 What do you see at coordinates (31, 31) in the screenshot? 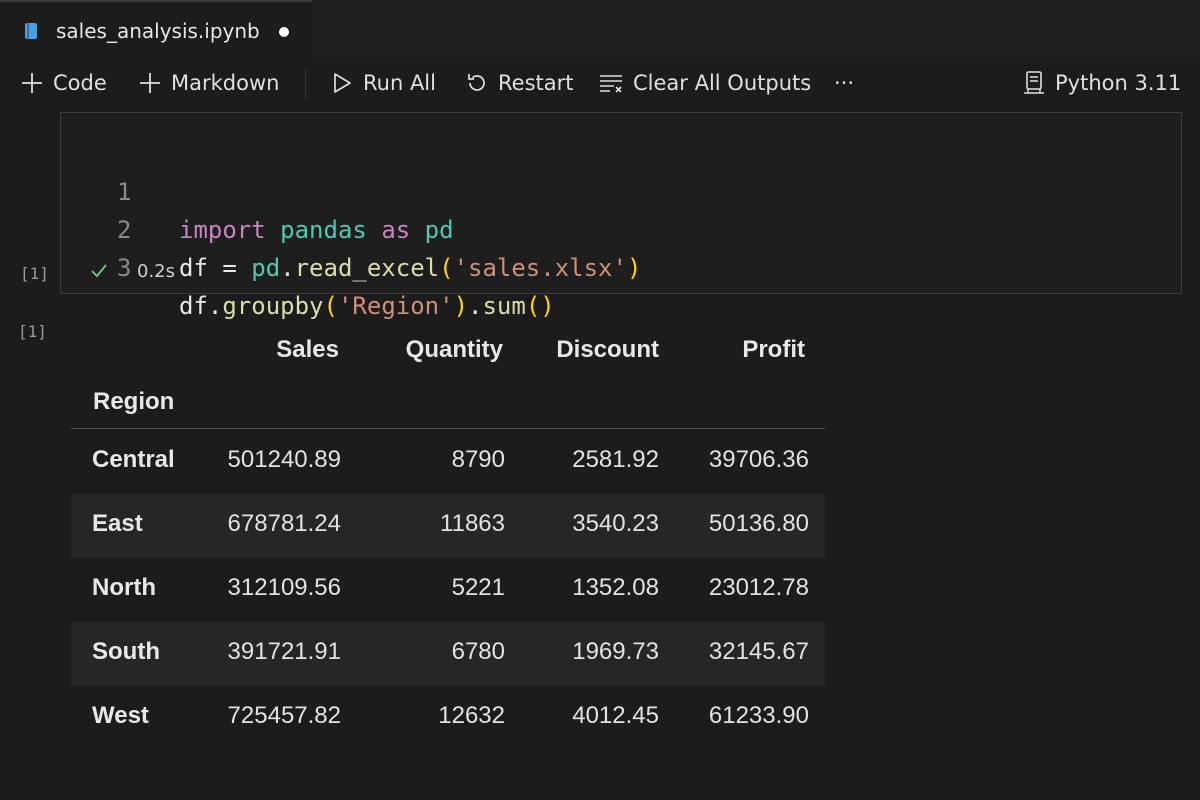
I see `notebook-icon` at bounding box center [31, 31].